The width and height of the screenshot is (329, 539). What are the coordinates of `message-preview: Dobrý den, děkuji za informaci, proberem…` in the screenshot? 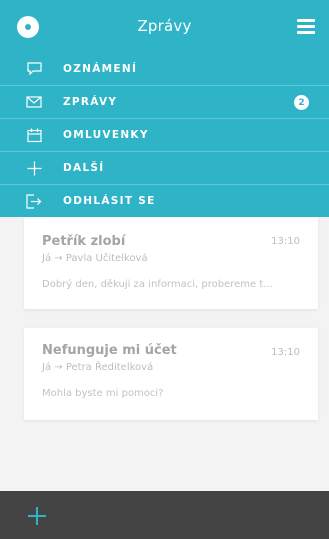 It's located at (157, 284).